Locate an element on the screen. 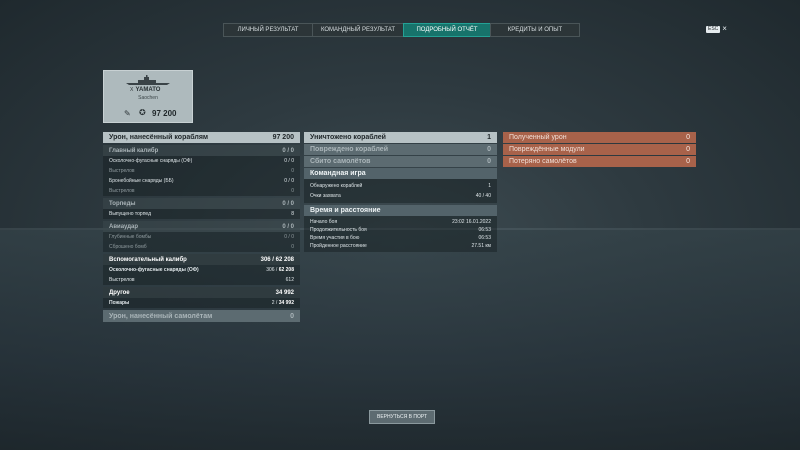 This screenshot has width=800, height=450. battle-start-value: 23:02 16.01.2022 is located at coordinates (471, 222).